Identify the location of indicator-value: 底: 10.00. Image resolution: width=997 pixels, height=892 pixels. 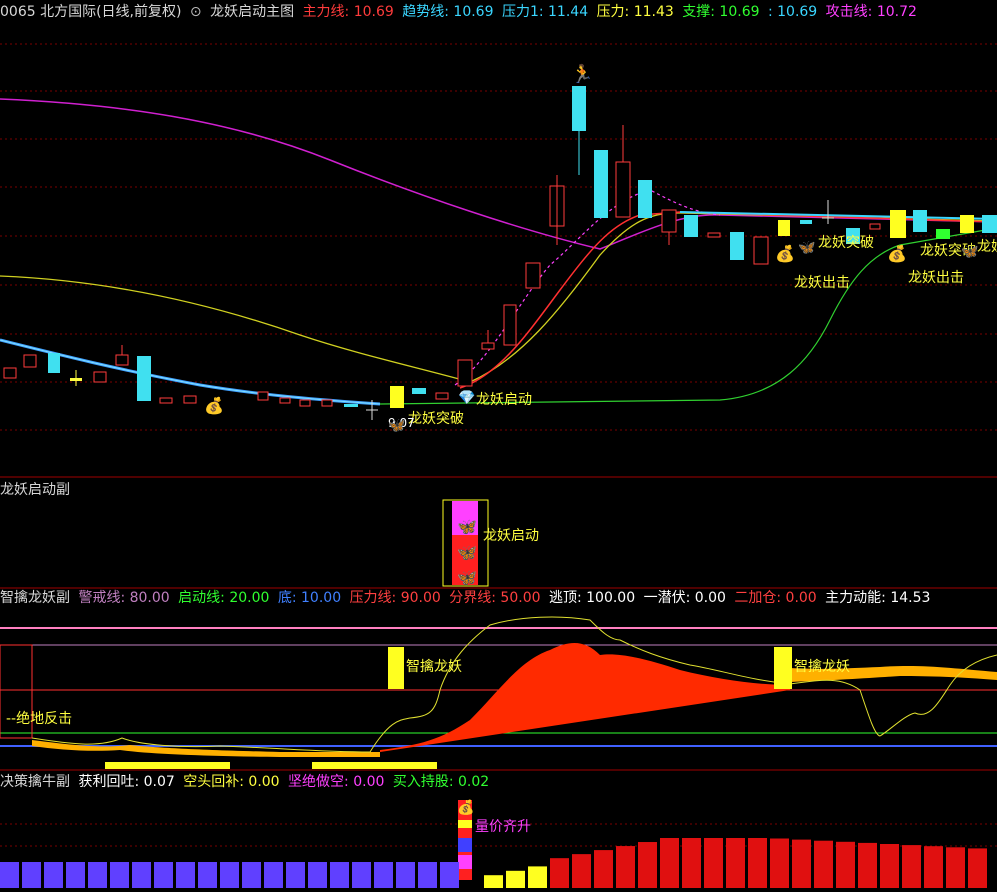
(309, 598).